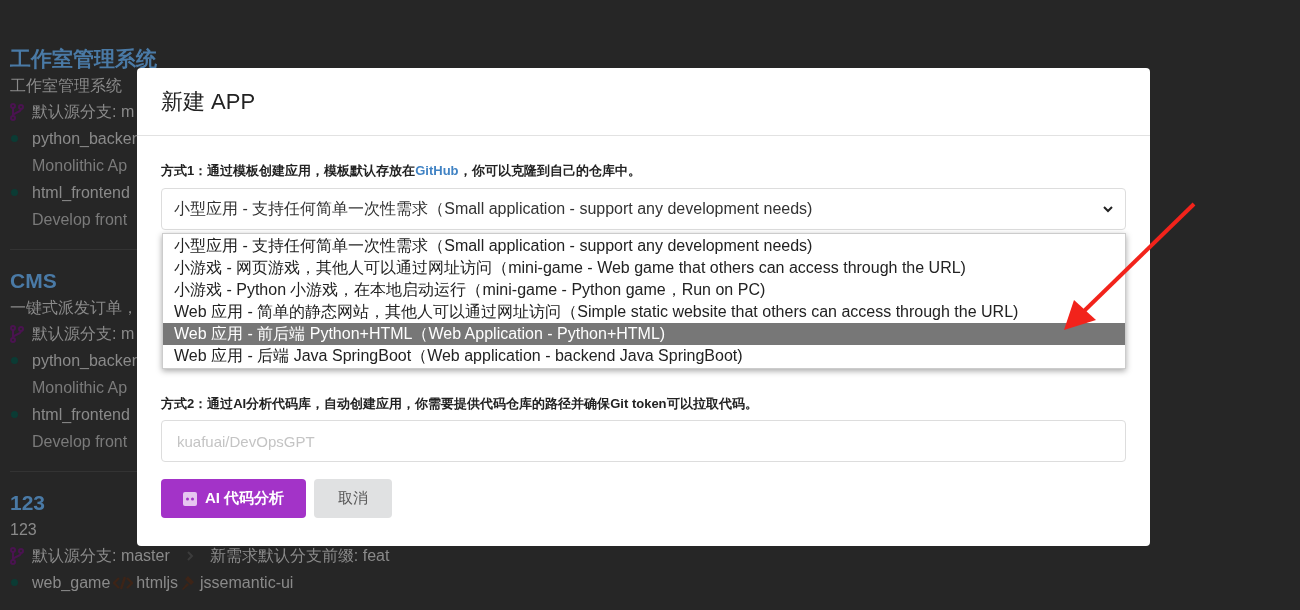 The width and height of the screenshot is (1300, 610). I want to click on robot-icon, so click(190, 498).